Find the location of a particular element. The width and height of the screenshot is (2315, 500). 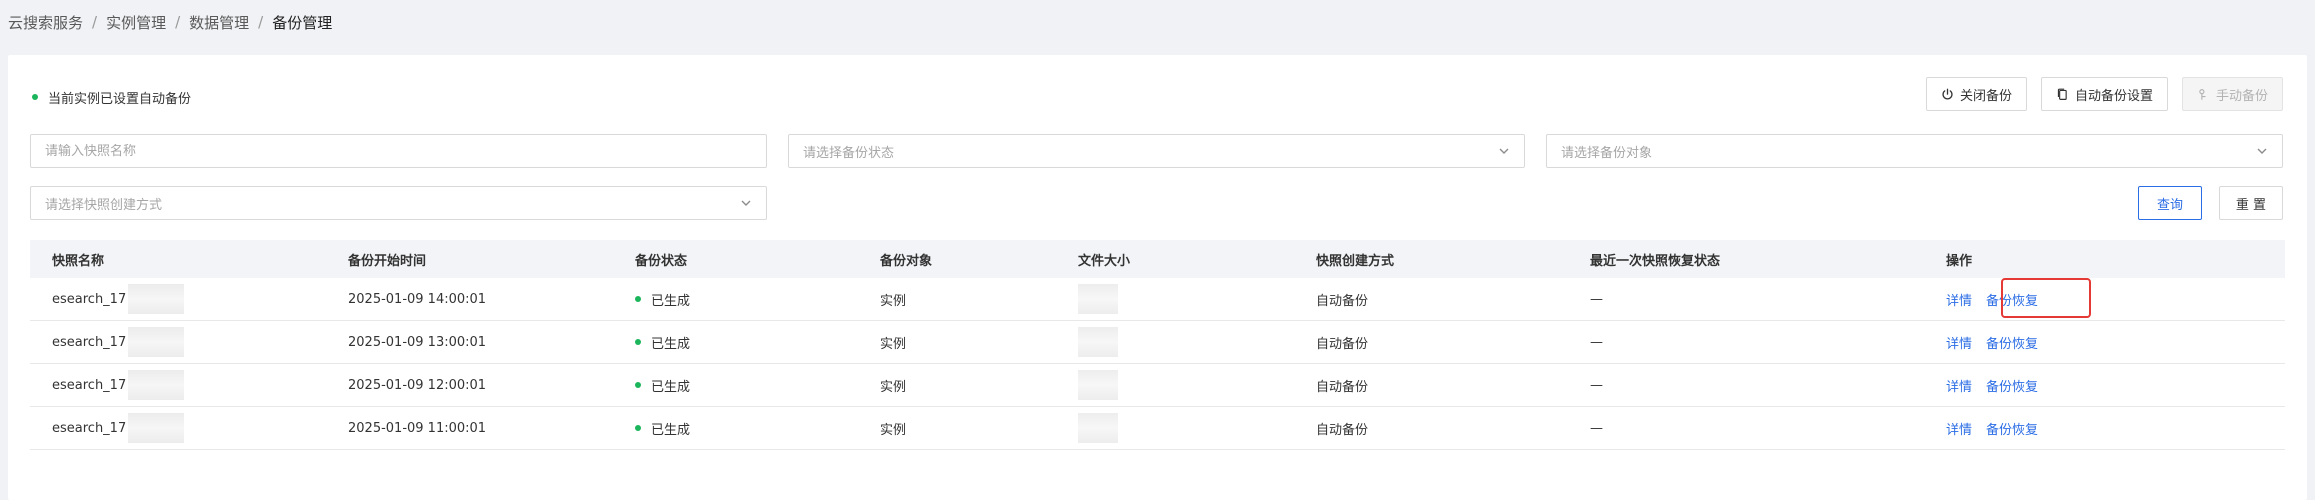

query-button: 查询 is located at coordinates (2170, 203).